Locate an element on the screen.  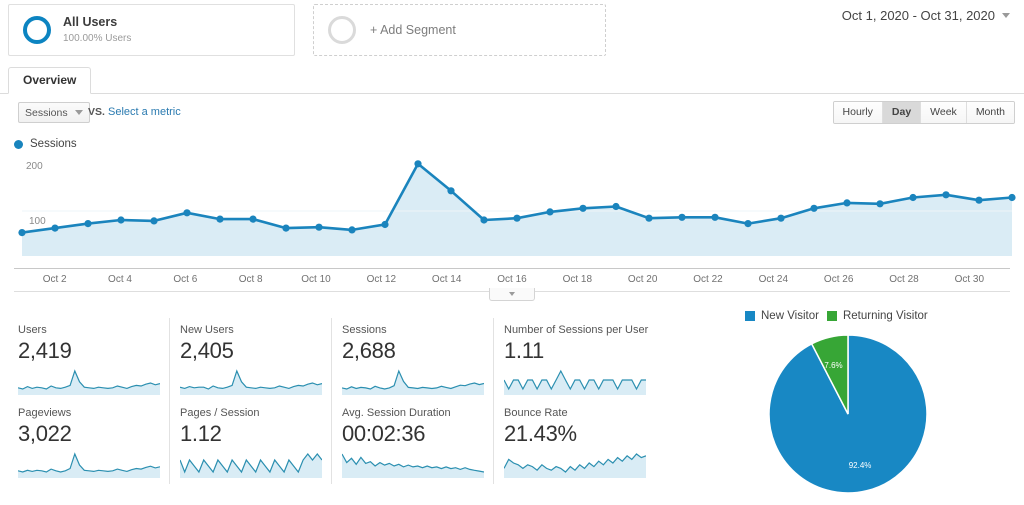
primary-metric-label: Sessions is located at coordinates (46, 112).